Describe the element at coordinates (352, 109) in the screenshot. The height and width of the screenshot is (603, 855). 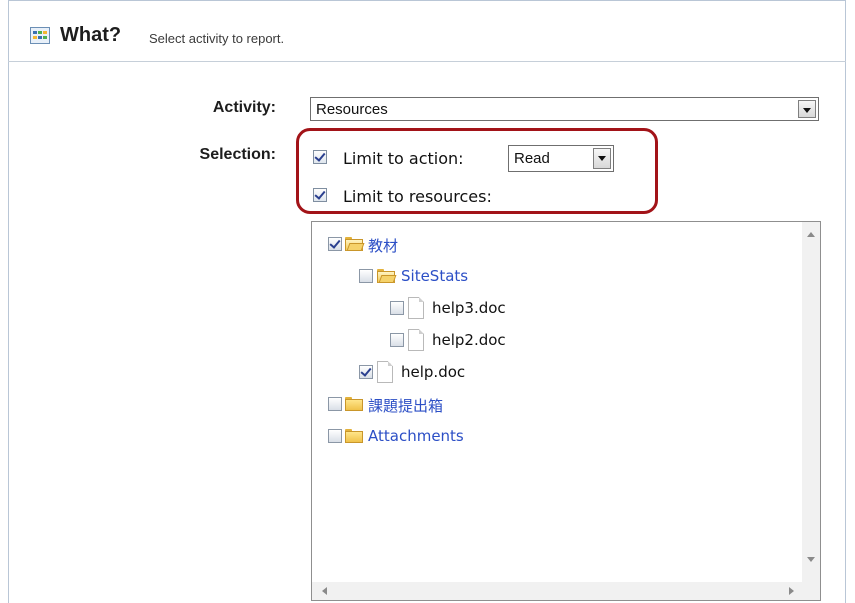
I see `activity-select-value: Resources` at that location.